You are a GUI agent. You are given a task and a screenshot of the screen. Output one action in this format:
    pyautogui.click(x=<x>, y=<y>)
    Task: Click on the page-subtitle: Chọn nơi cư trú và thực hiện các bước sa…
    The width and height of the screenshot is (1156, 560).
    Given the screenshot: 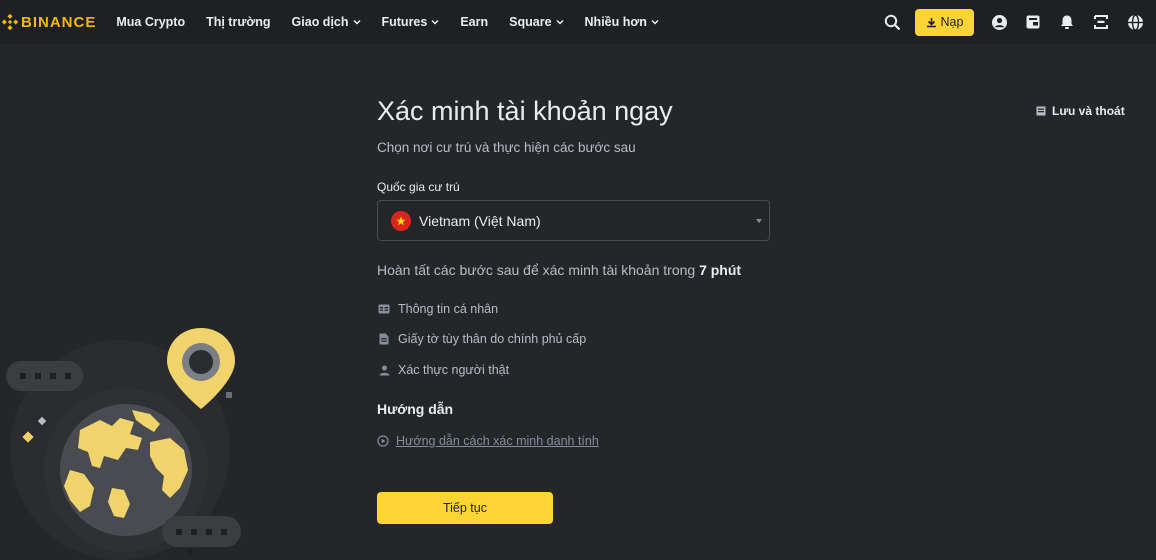 What is the action you would take?
    pyautogui.click(x=506, y=147)
    